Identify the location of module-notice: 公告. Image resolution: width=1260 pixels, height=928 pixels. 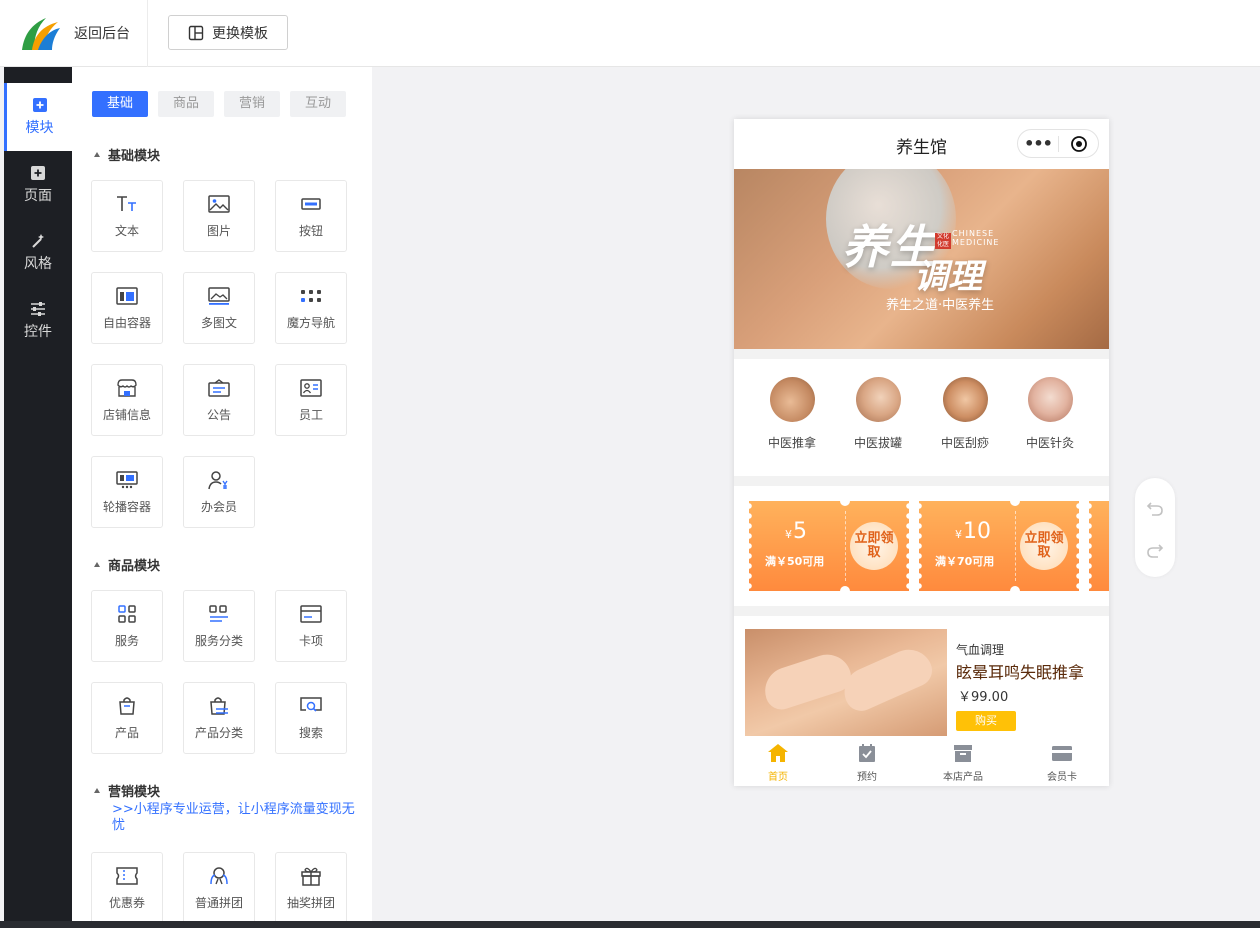
(219, 400).